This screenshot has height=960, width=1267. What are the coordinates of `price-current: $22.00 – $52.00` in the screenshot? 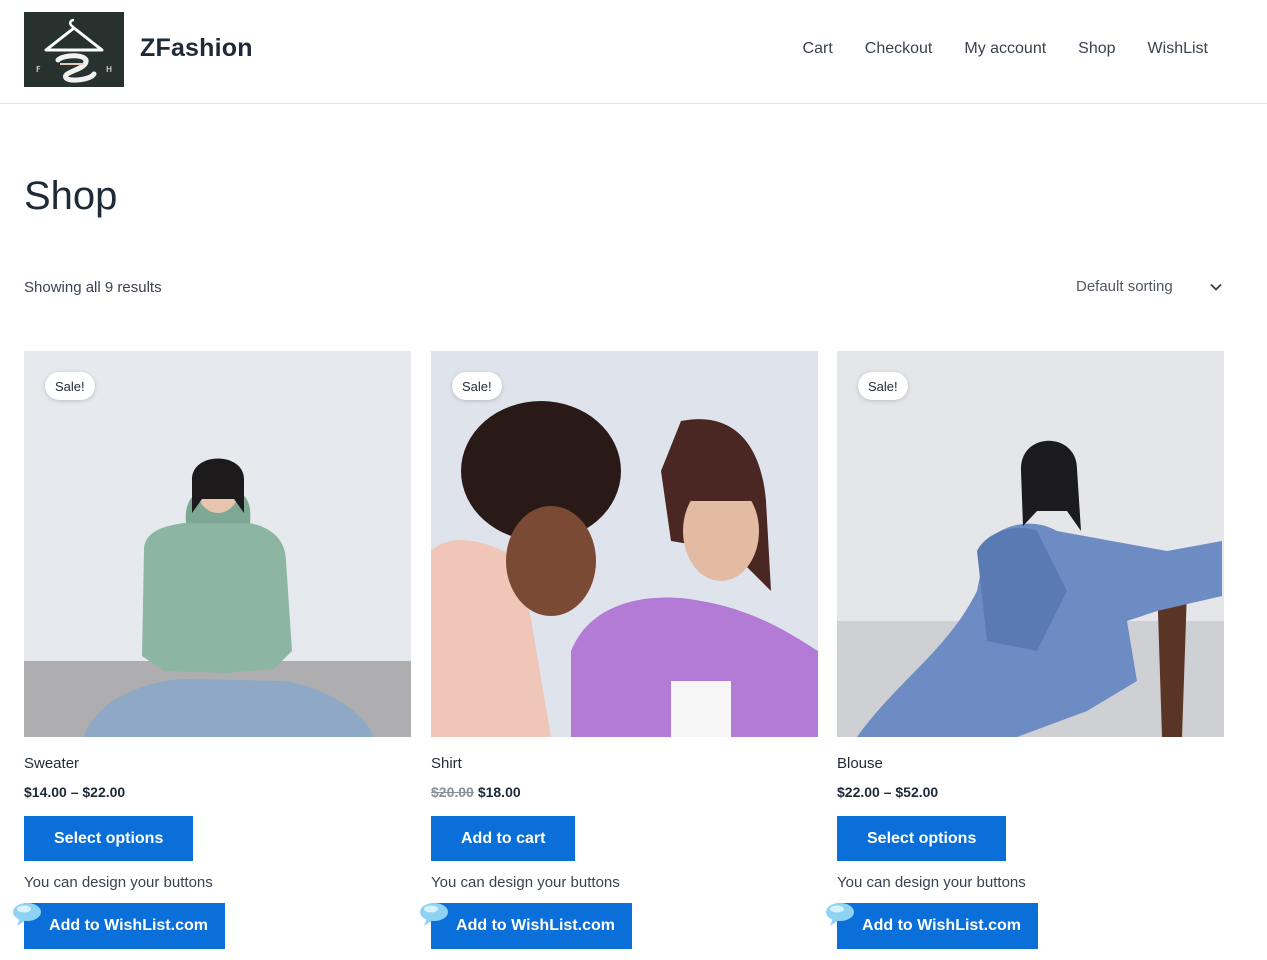 It's located at (888, 792).